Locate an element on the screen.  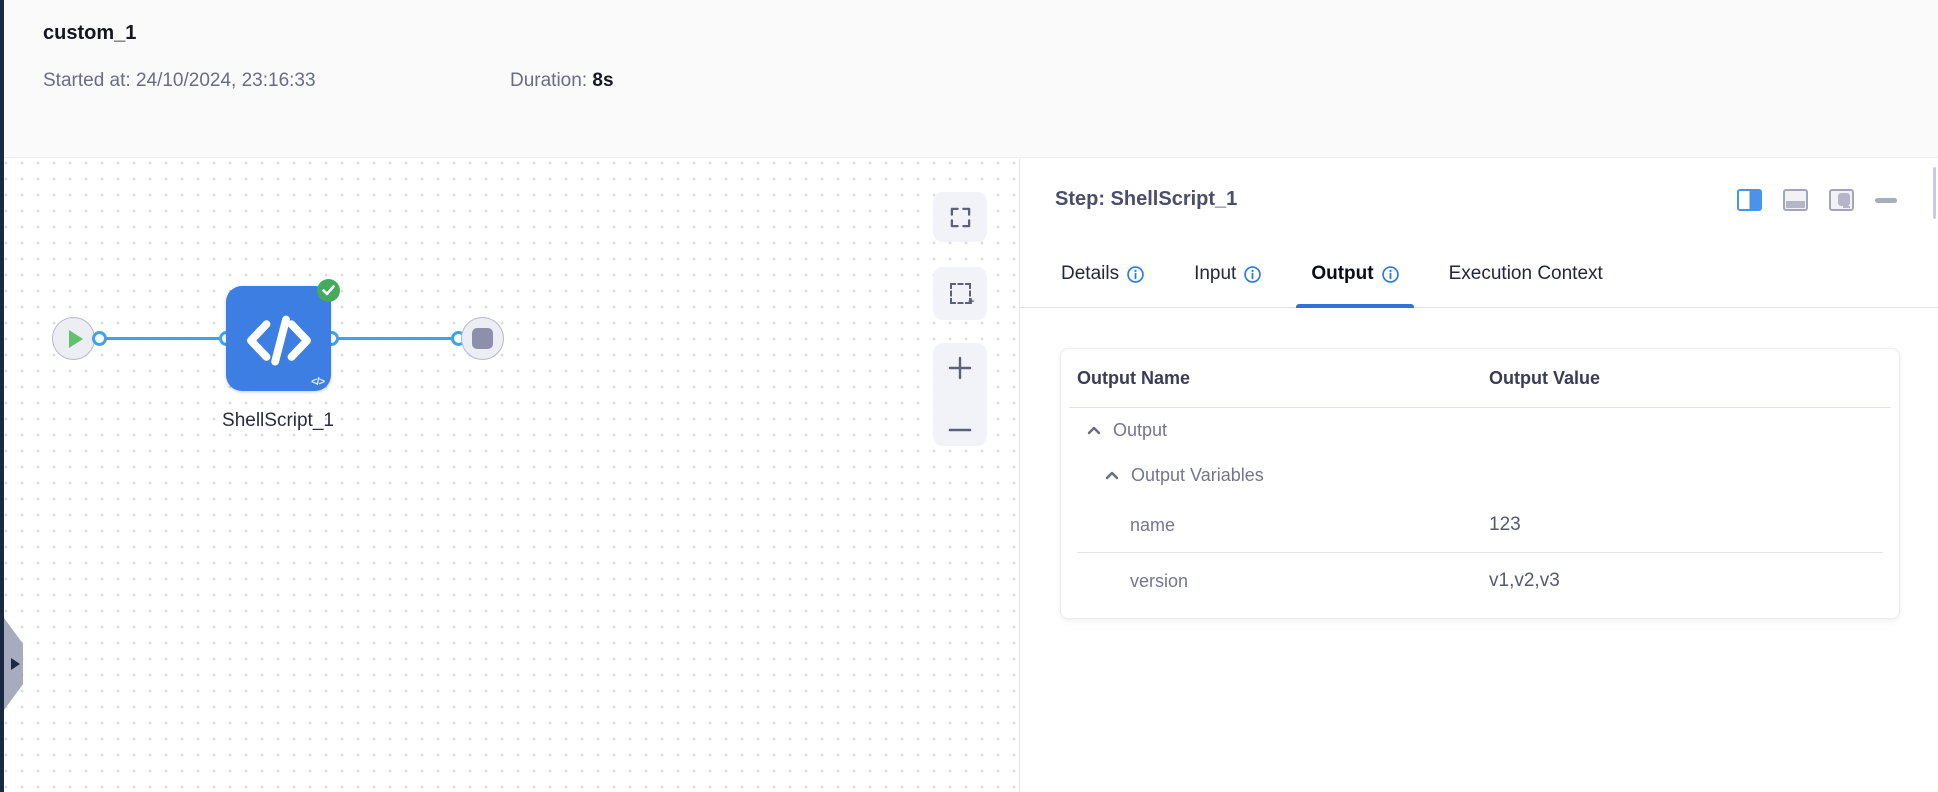
column-header-output-name: Output Name is located at coordinates (1134, 377).